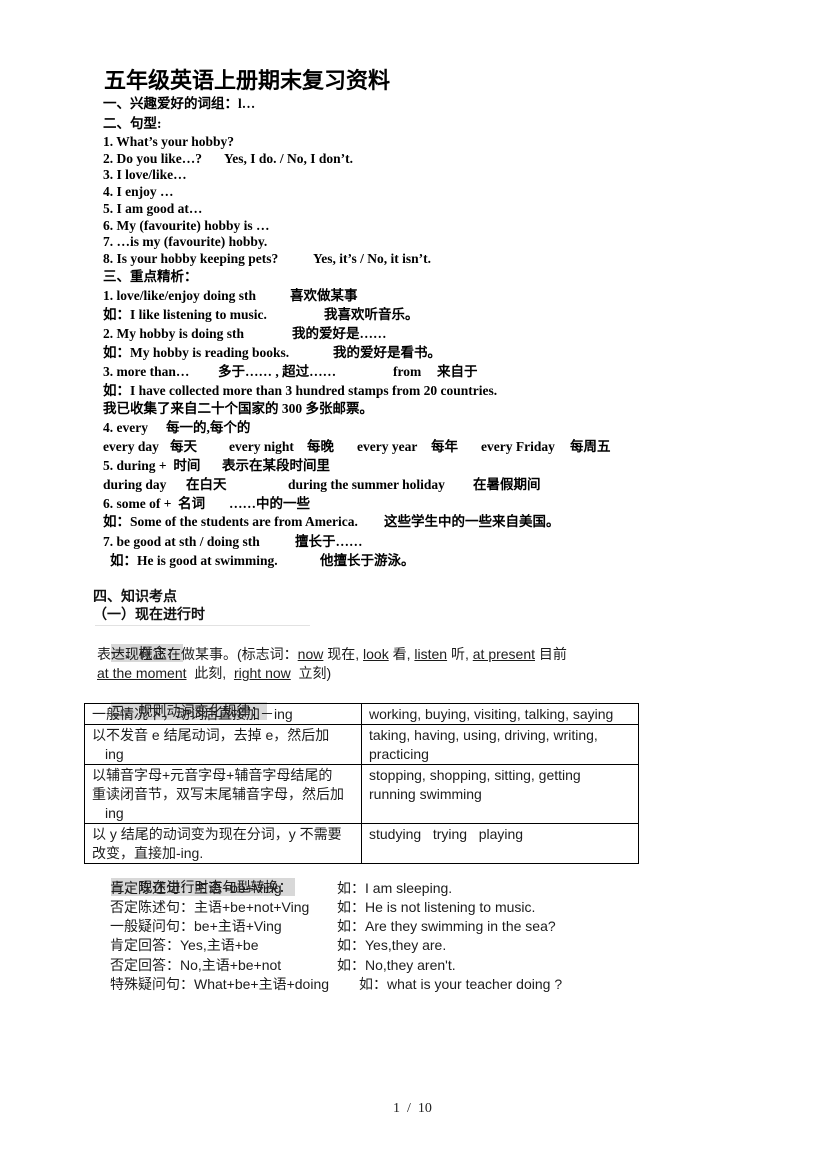  What do you see at coordinates (196, 888) in the screenshot?
I see `sentence-pattern: 肯定陈述句：主语+be+Ving` at bounding box center [196, 888].